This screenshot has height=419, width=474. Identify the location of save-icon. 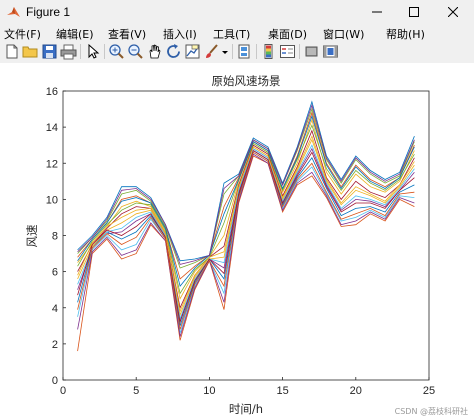
(49, 51).